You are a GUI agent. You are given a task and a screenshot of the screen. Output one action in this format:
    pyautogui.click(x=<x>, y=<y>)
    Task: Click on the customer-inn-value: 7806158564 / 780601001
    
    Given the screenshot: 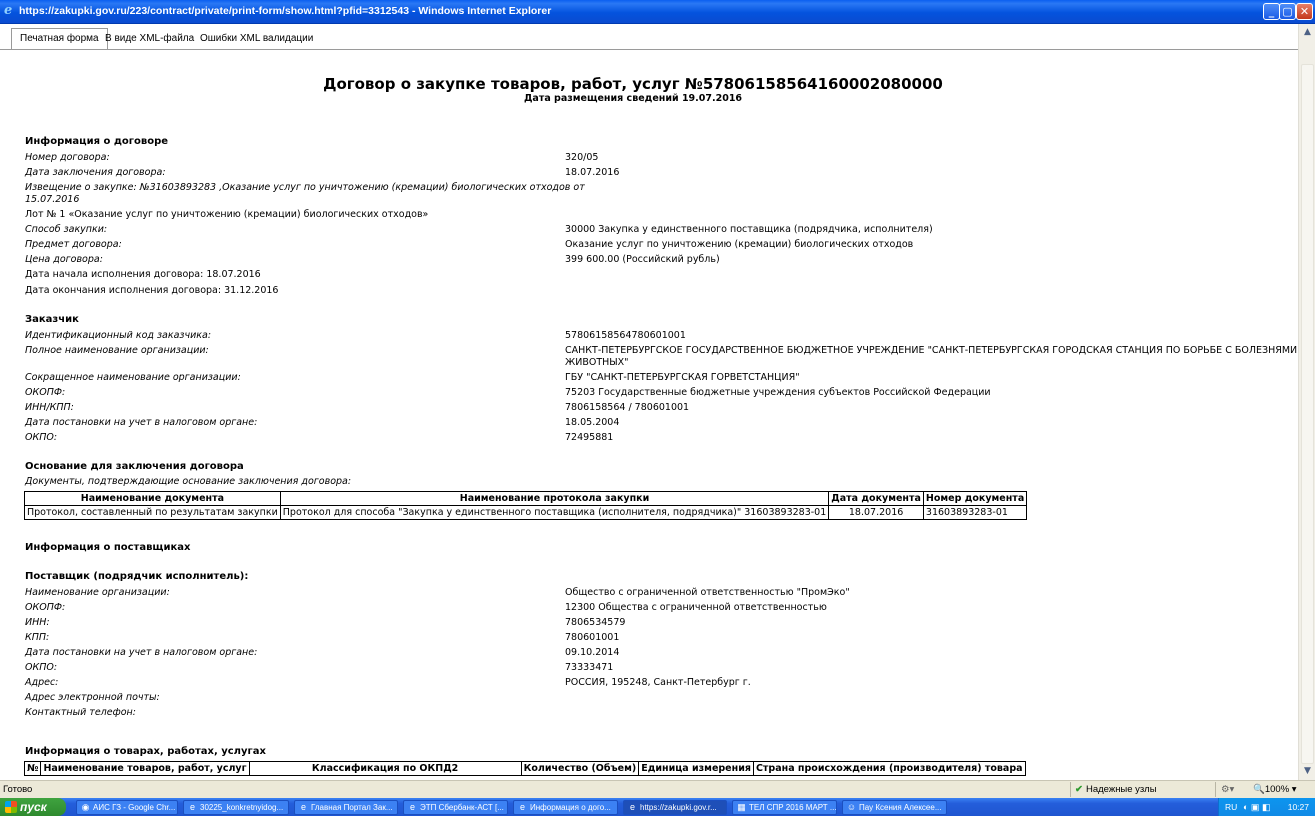 What is the action you would take?
    pyautogui.click(x=627, y=407)
    